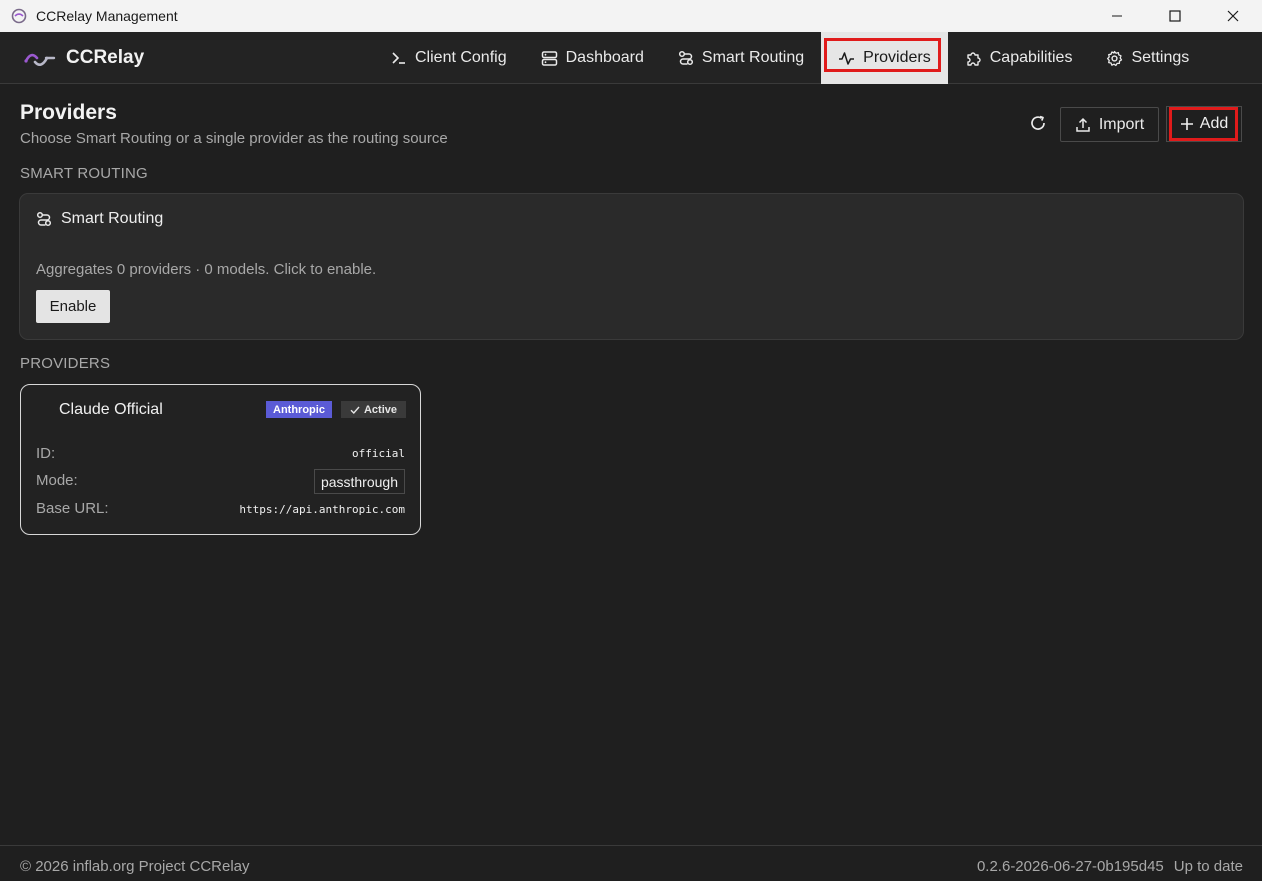 The image size is (1262, 881). I want to click on update-status: Up to date, so click(1208, 866).